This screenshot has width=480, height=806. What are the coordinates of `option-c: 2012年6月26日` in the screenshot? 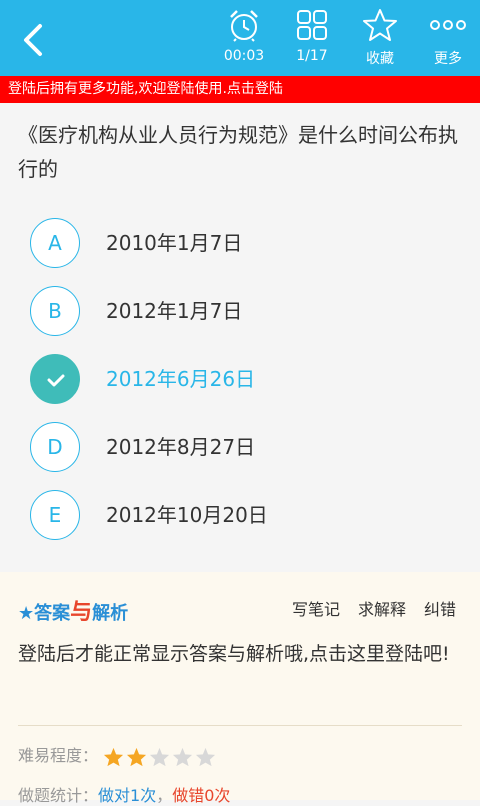 It's located at (240, 380).